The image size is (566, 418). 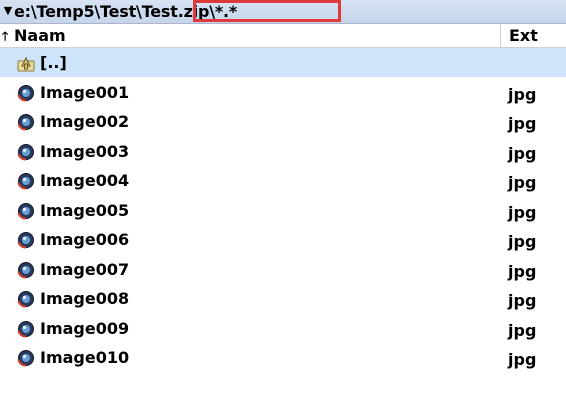 I want to click on file-name: Image006, so click(x=85, y=239).